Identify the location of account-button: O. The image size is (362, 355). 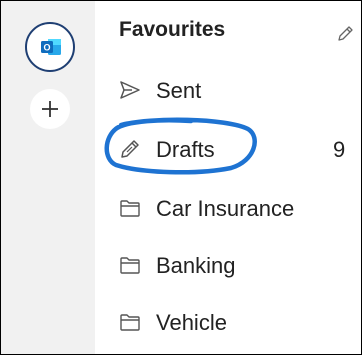
(50, 47).